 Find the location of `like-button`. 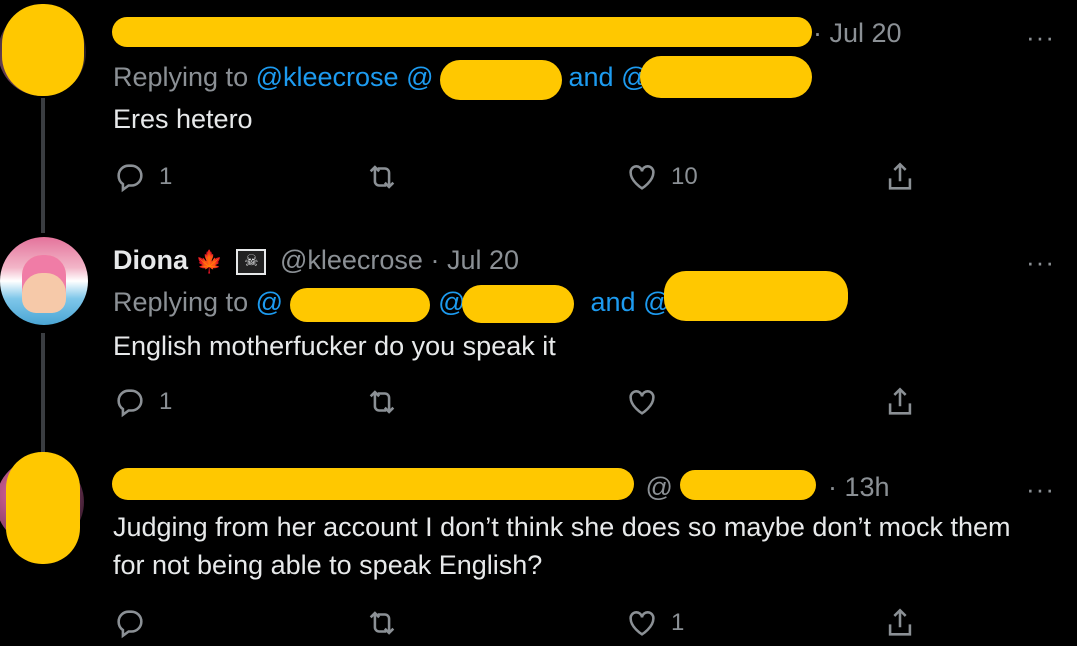

like-button is located at coordinates (642, 402).